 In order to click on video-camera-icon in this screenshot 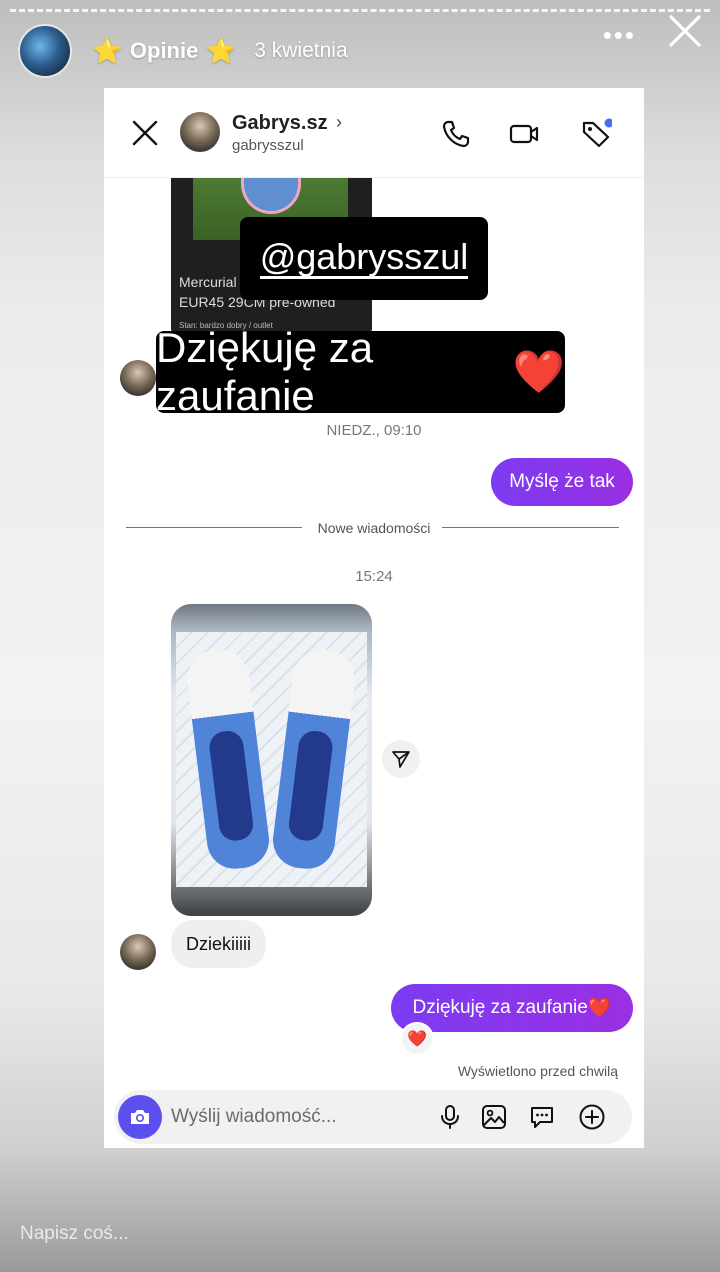, I will do `click(524, 134)`.